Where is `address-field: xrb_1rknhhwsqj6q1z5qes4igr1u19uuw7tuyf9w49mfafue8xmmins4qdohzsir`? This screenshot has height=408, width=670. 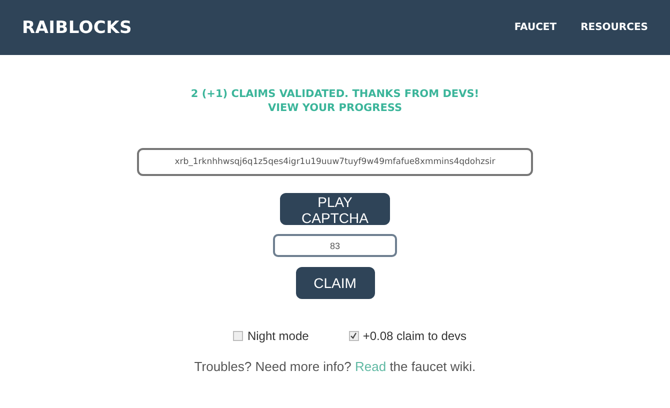 address-field: xrb_1rknhhwsqj6q1z5qes4igr1u19uuw7tuyf9w49mfafue8xmmins4qdohzsir is located at coordinates (335, 162).